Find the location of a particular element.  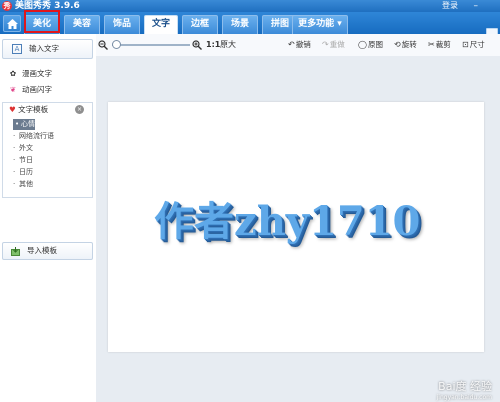

template-item-mood: • 心情 is located at coordinates (24, 124).